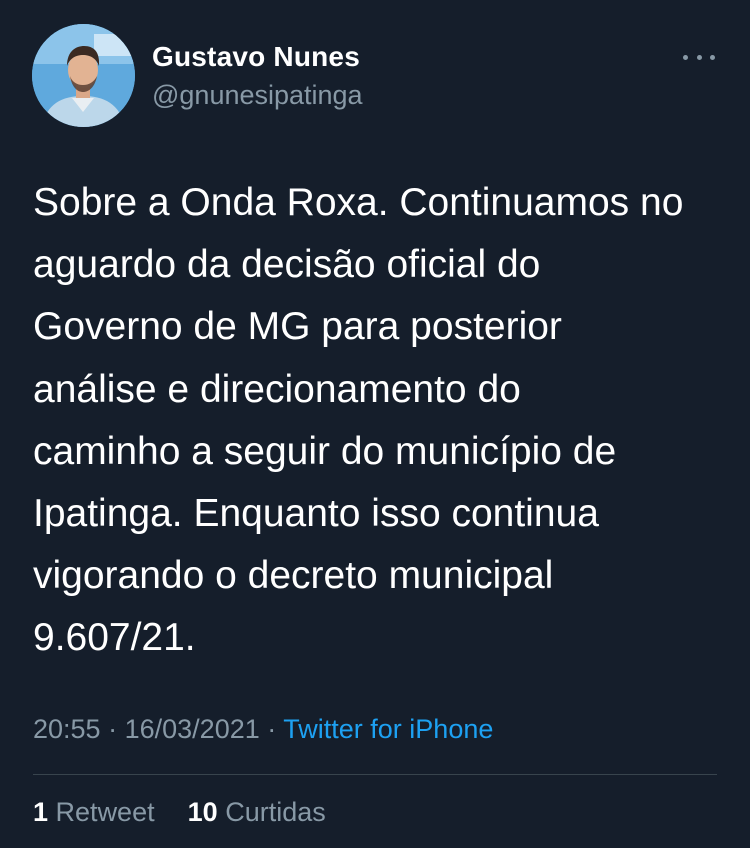 Image resolution: width=750 pixels, height=848 pixels. What do you see at coordinates (257, 95) in the screenshot?
I see `user-handle: @gnunesipatinga` at bounding box center [257, 95].